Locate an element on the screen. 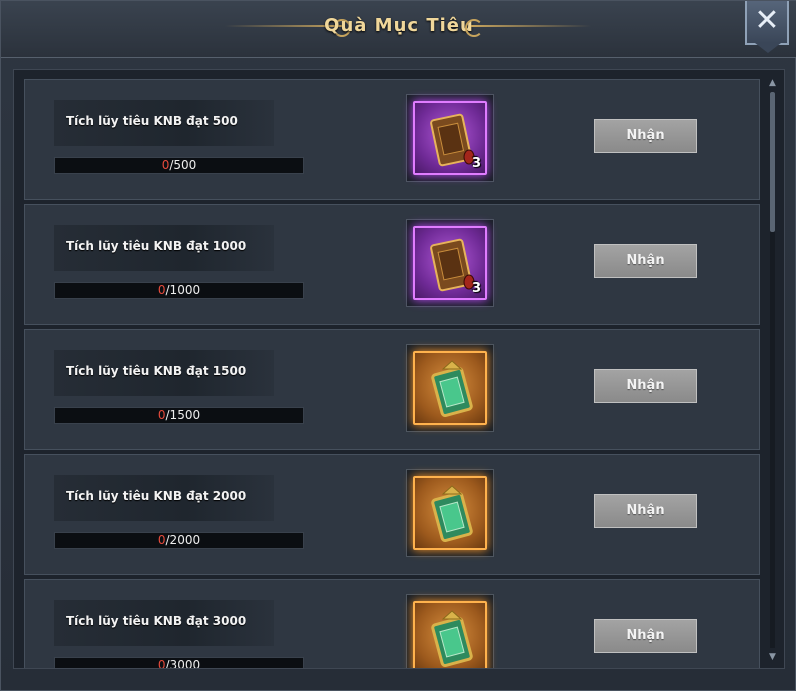 The image size is (796, 691). progress-bar: 0/500 is located at coordinates (179, 165).